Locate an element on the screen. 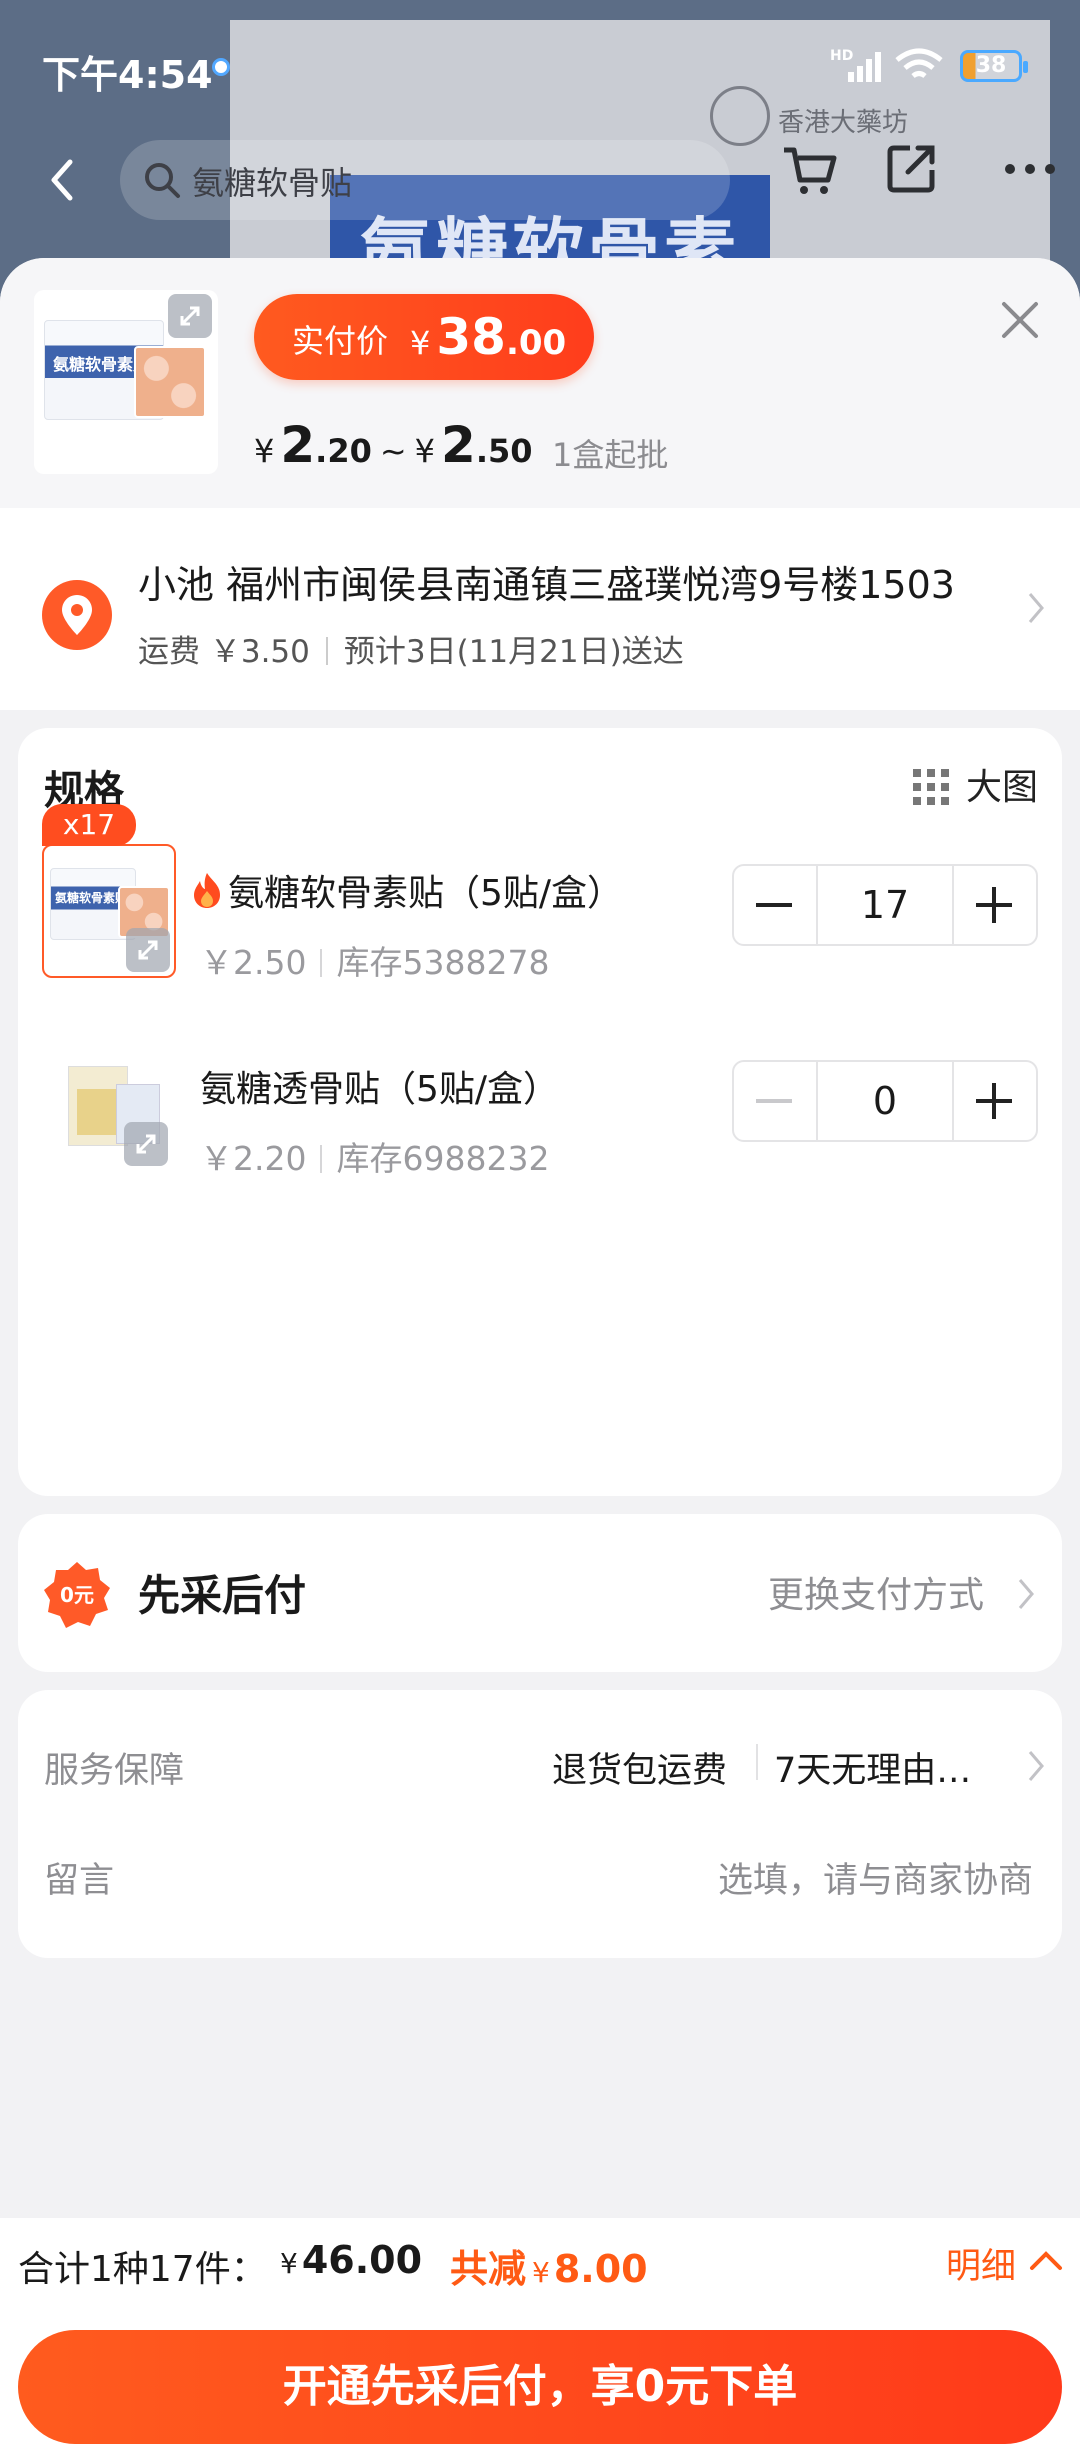  payment-method-card: 0元 先采后付 更换支付方式 is located at coordinates (540, 1593).